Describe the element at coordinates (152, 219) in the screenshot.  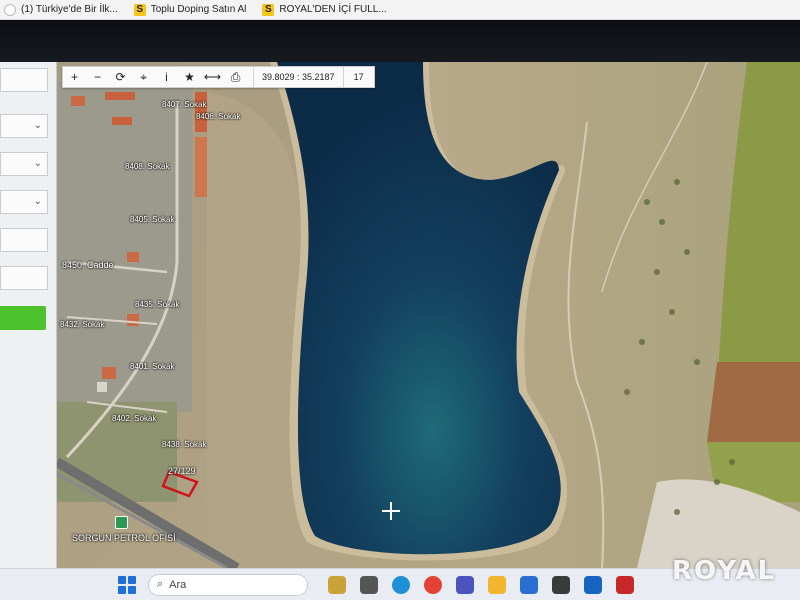
I see `road-label: 8405. Sokak` at that location.